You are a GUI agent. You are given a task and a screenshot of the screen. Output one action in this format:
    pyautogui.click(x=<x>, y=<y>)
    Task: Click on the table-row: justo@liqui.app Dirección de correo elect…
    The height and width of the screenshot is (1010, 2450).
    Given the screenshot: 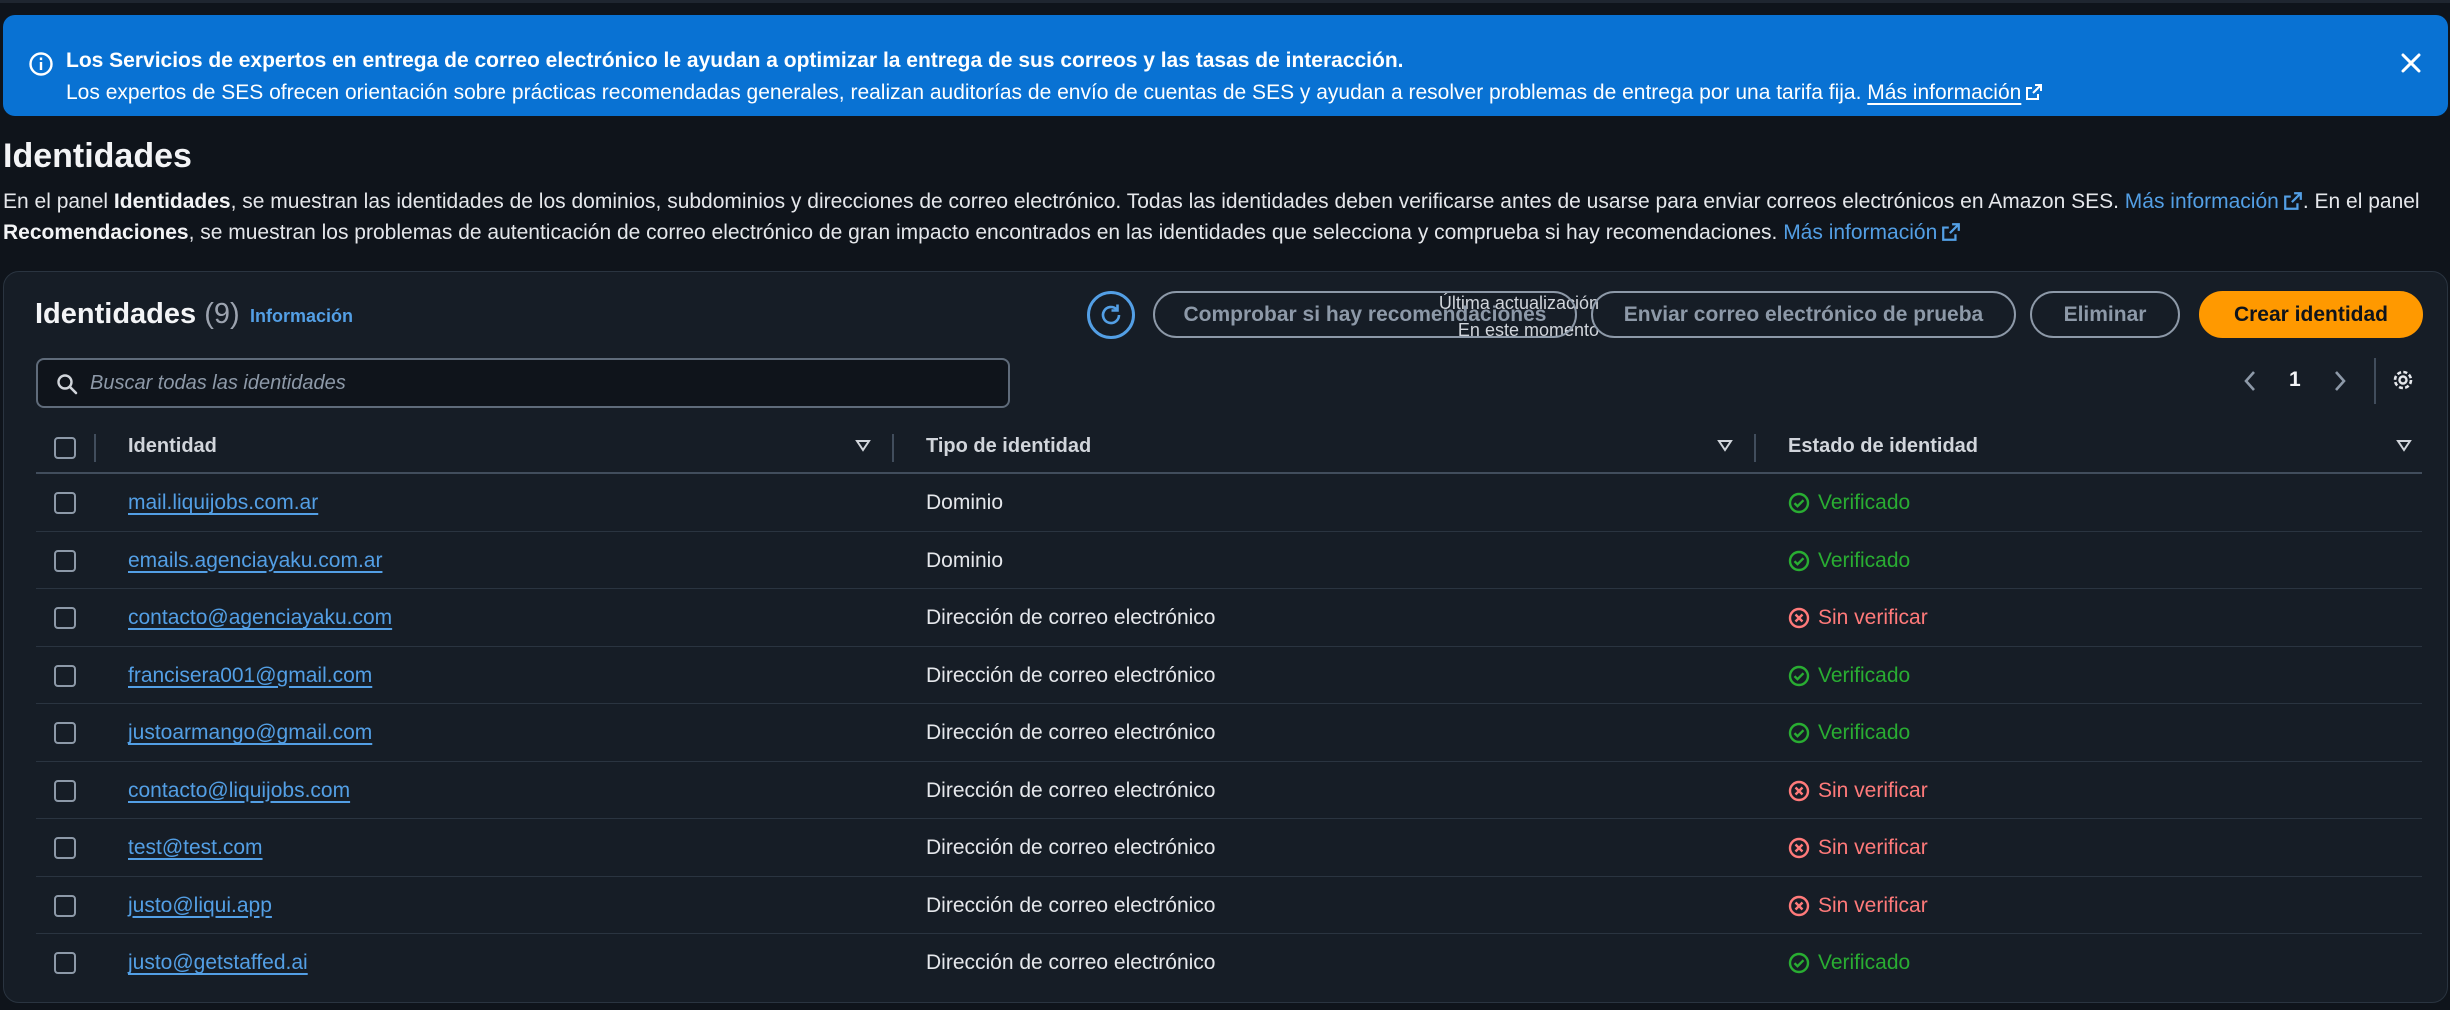 What is the action you would take?
    pyautogui.click(x=1229, y=905)
    